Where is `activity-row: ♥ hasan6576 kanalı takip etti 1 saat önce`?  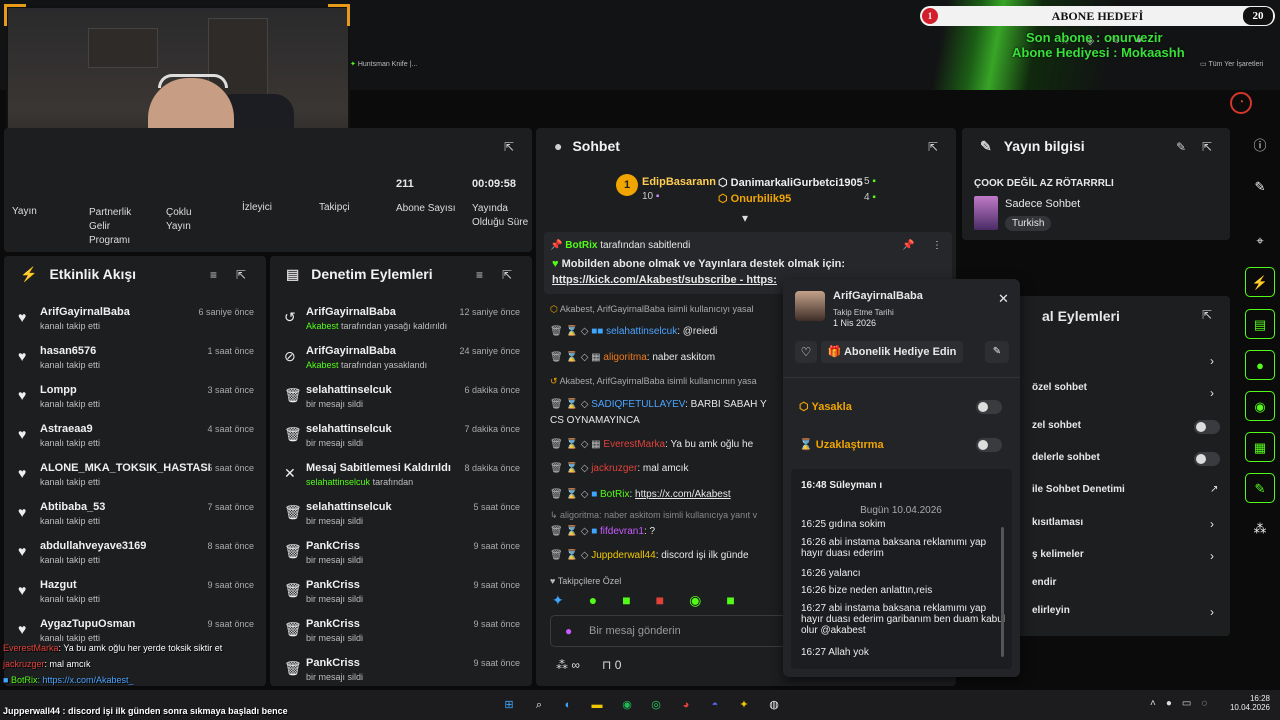 activity-row: ♥ hasan6576 kanalı takip etti 1 saat önce is located at coordinates (135, 358).